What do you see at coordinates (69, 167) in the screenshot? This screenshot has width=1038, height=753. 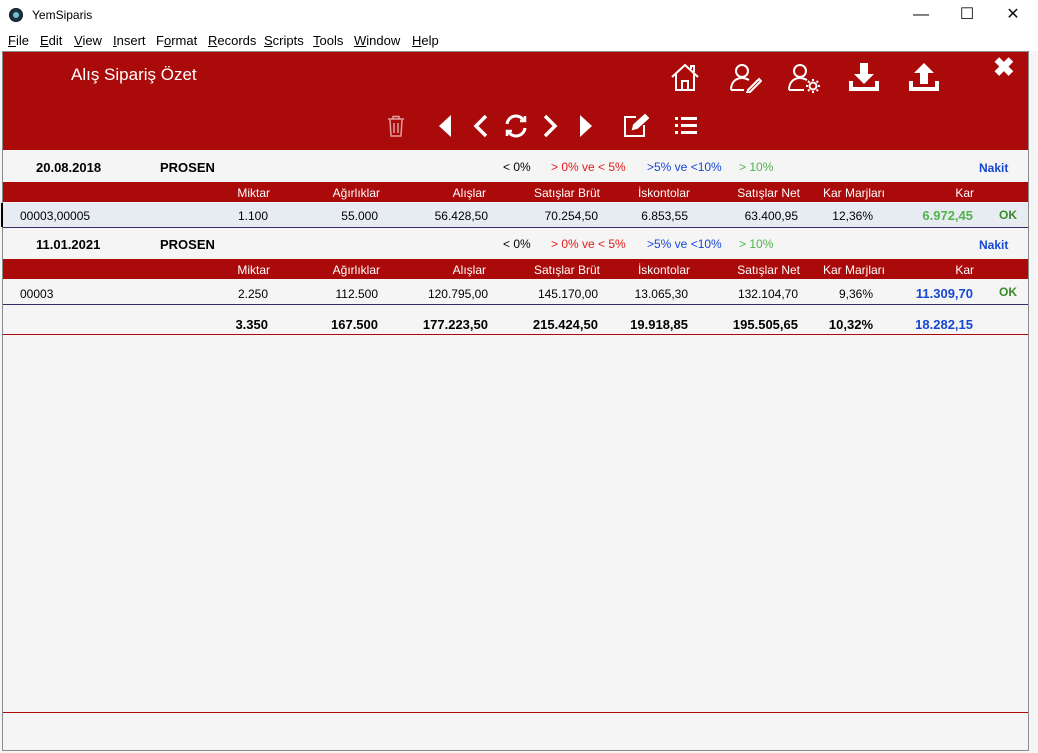 I see `group-date: 20.08.2018` at bounding box center [69, 167].